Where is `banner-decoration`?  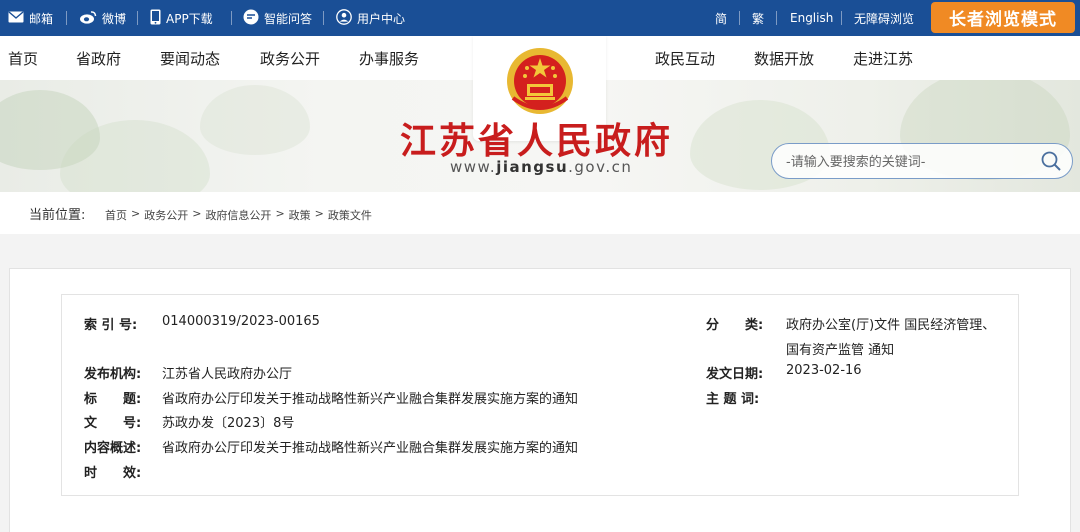
banner-decoration is located at coordinates (255, 120).